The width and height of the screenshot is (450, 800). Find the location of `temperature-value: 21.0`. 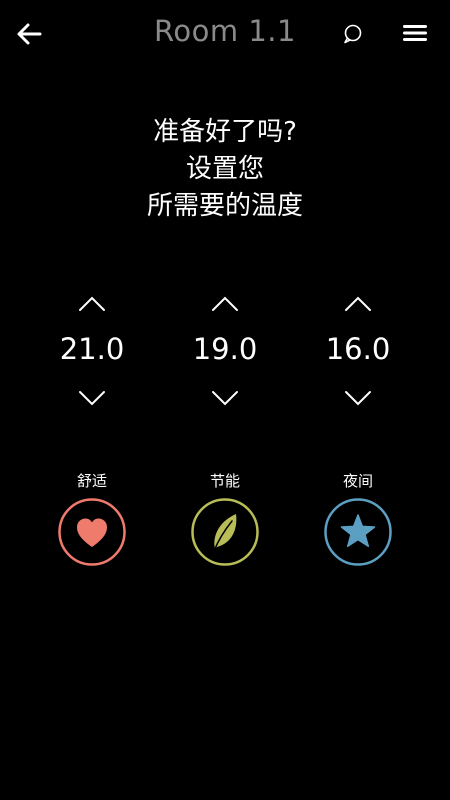

temperature-value: 21.0 is located at coordinates (92, 349).